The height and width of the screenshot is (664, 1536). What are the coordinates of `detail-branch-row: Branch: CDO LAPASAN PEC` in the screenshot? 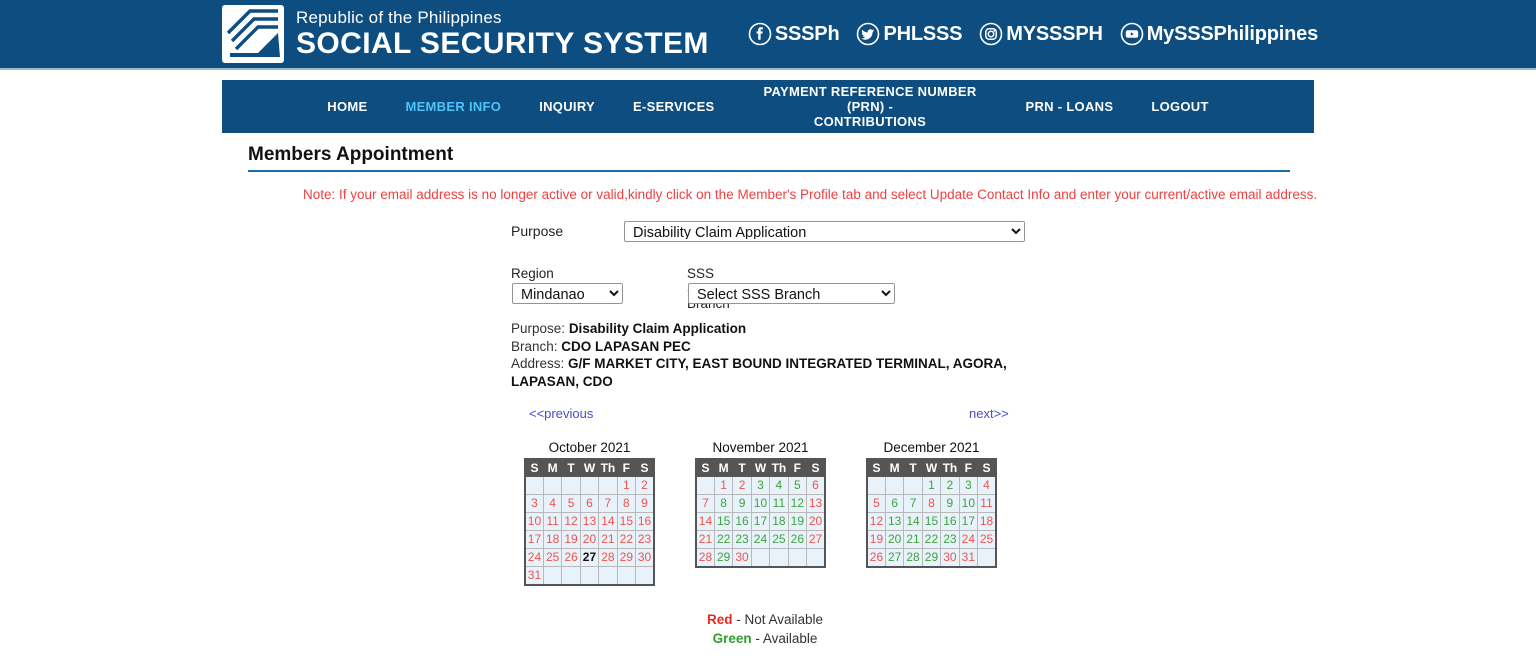 It's located at (771, 347).